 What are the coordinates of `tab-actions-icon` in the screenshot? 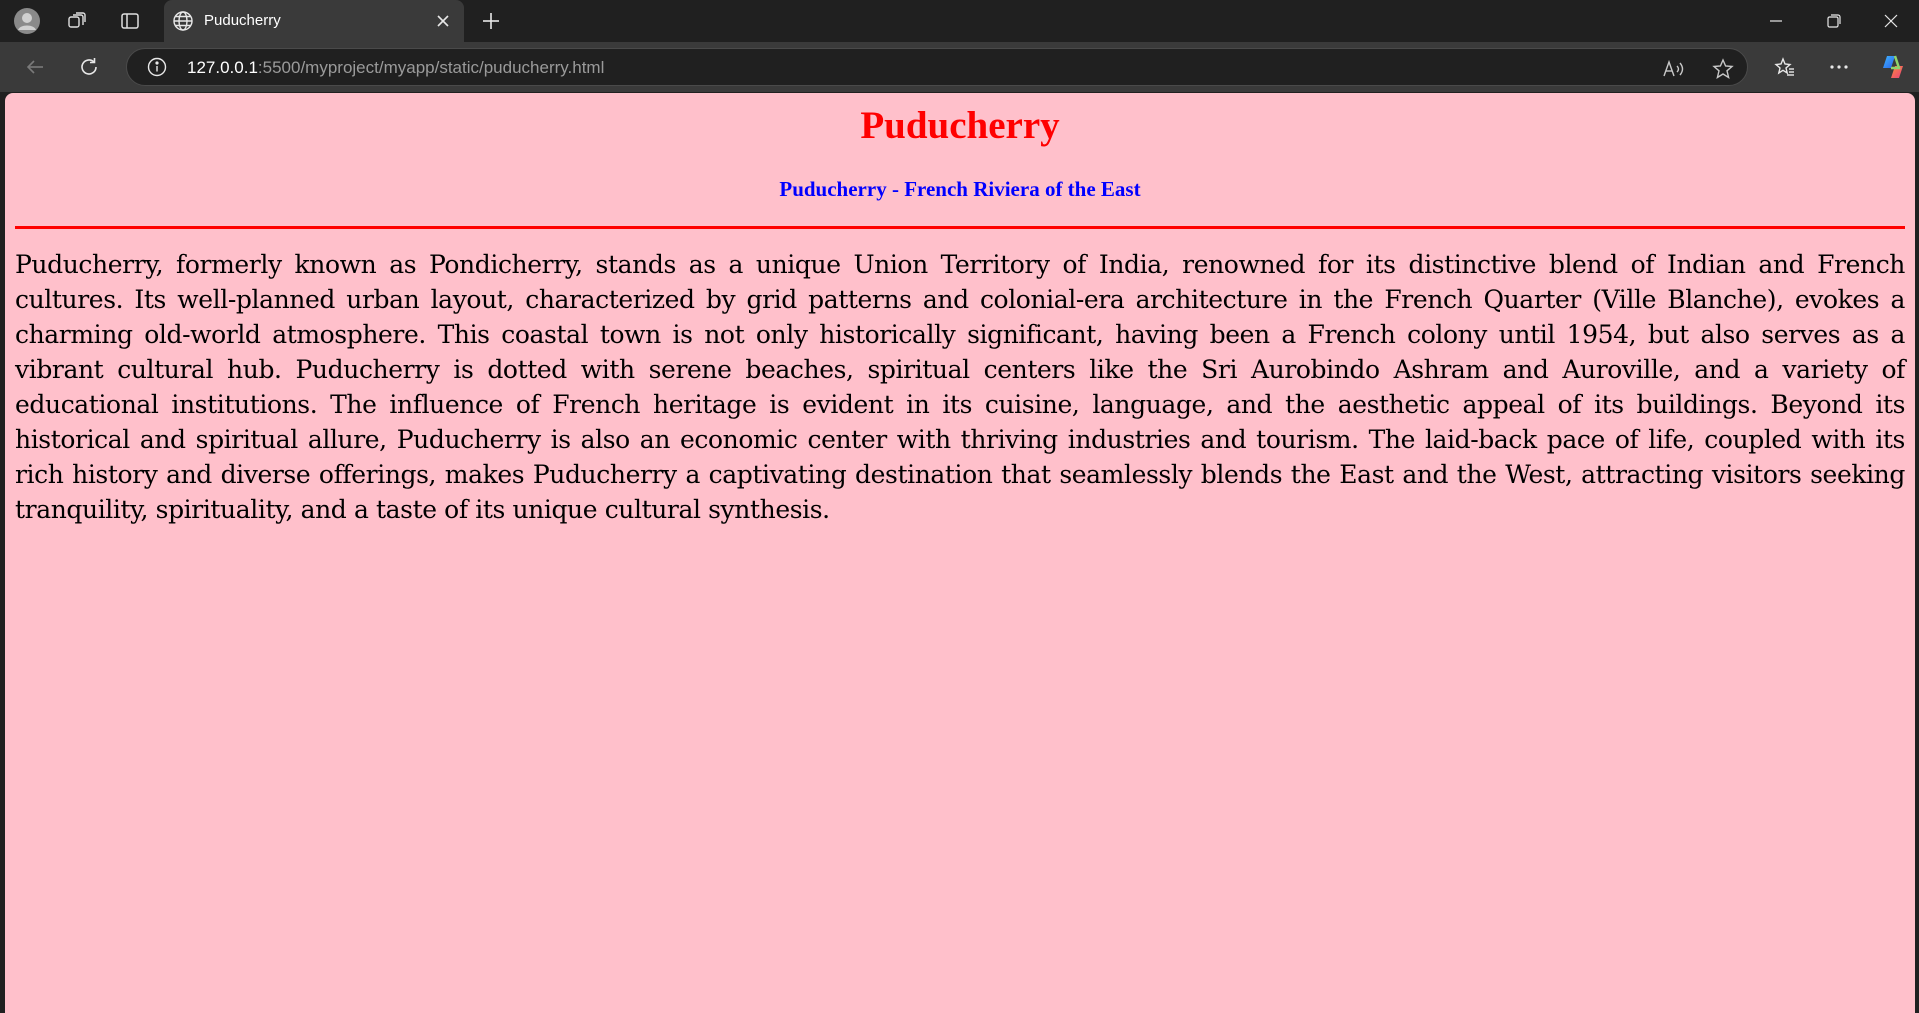 It's located at (130, 21).